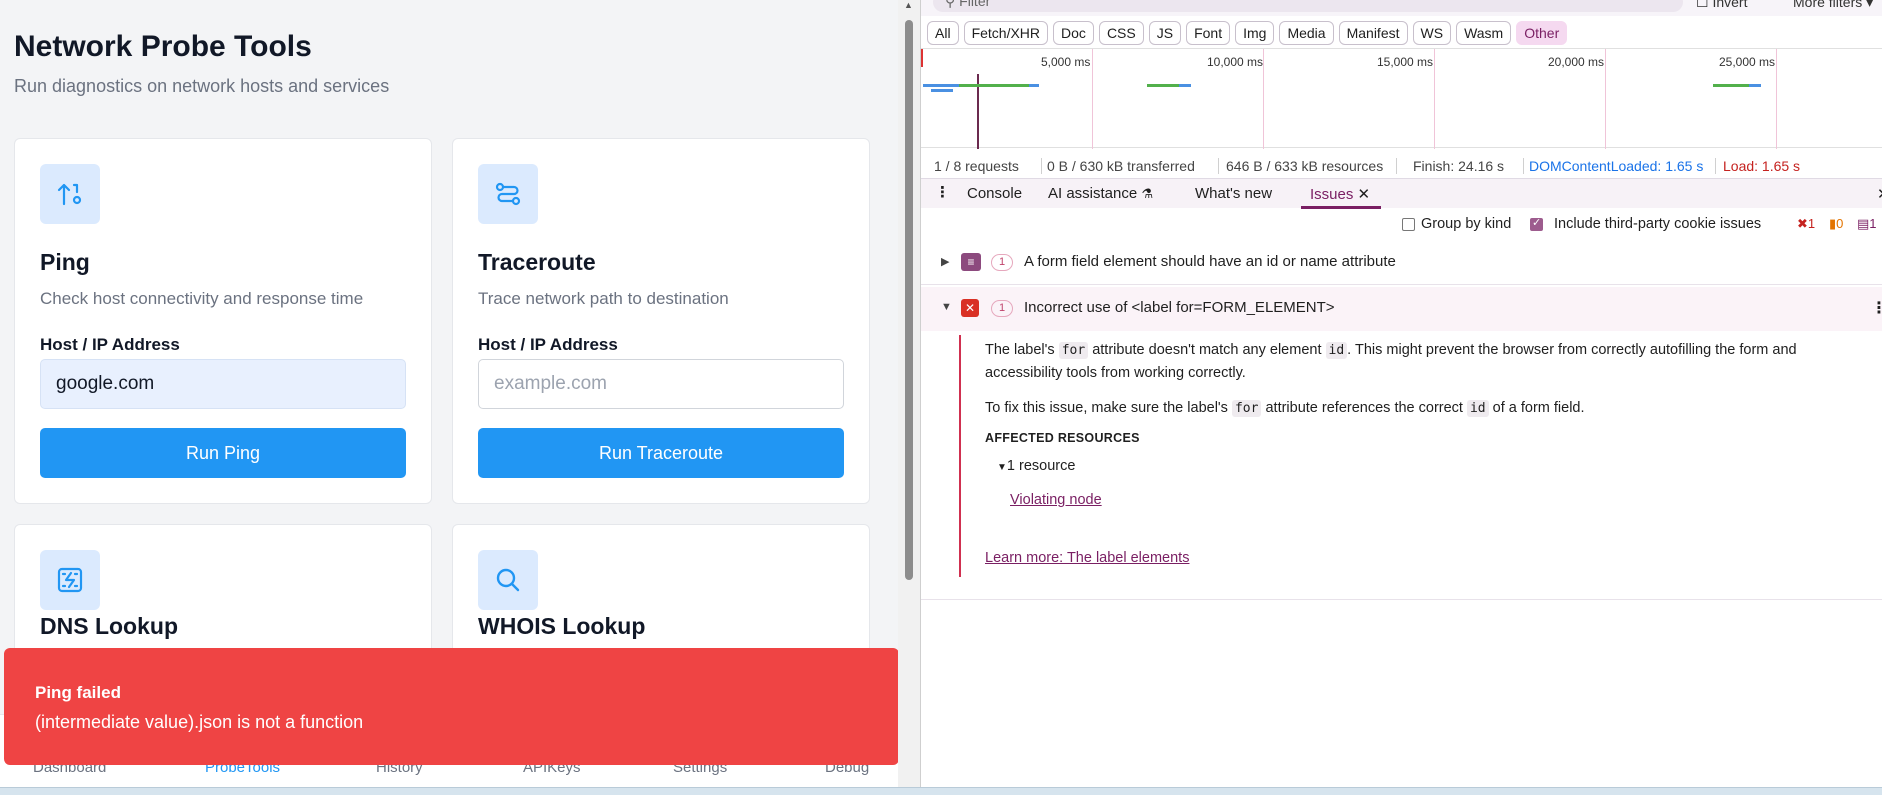  Describe the element at coordinates (661, 453) in the screenshot. I see `run-traceroute-button: Run Traceroute` at that location.